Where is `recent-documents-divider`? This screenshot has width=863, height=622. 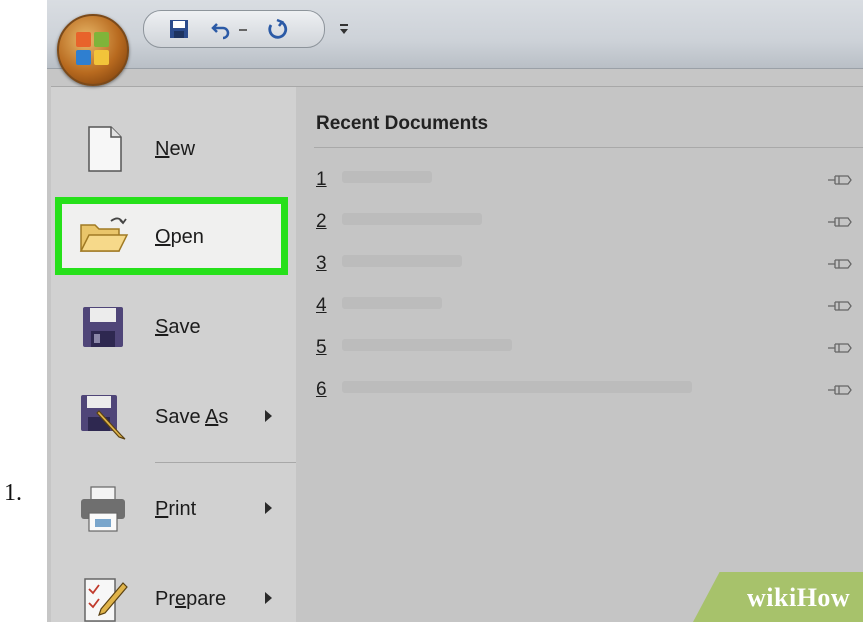 recent-documents-divider is located at coordinates (588, 147).